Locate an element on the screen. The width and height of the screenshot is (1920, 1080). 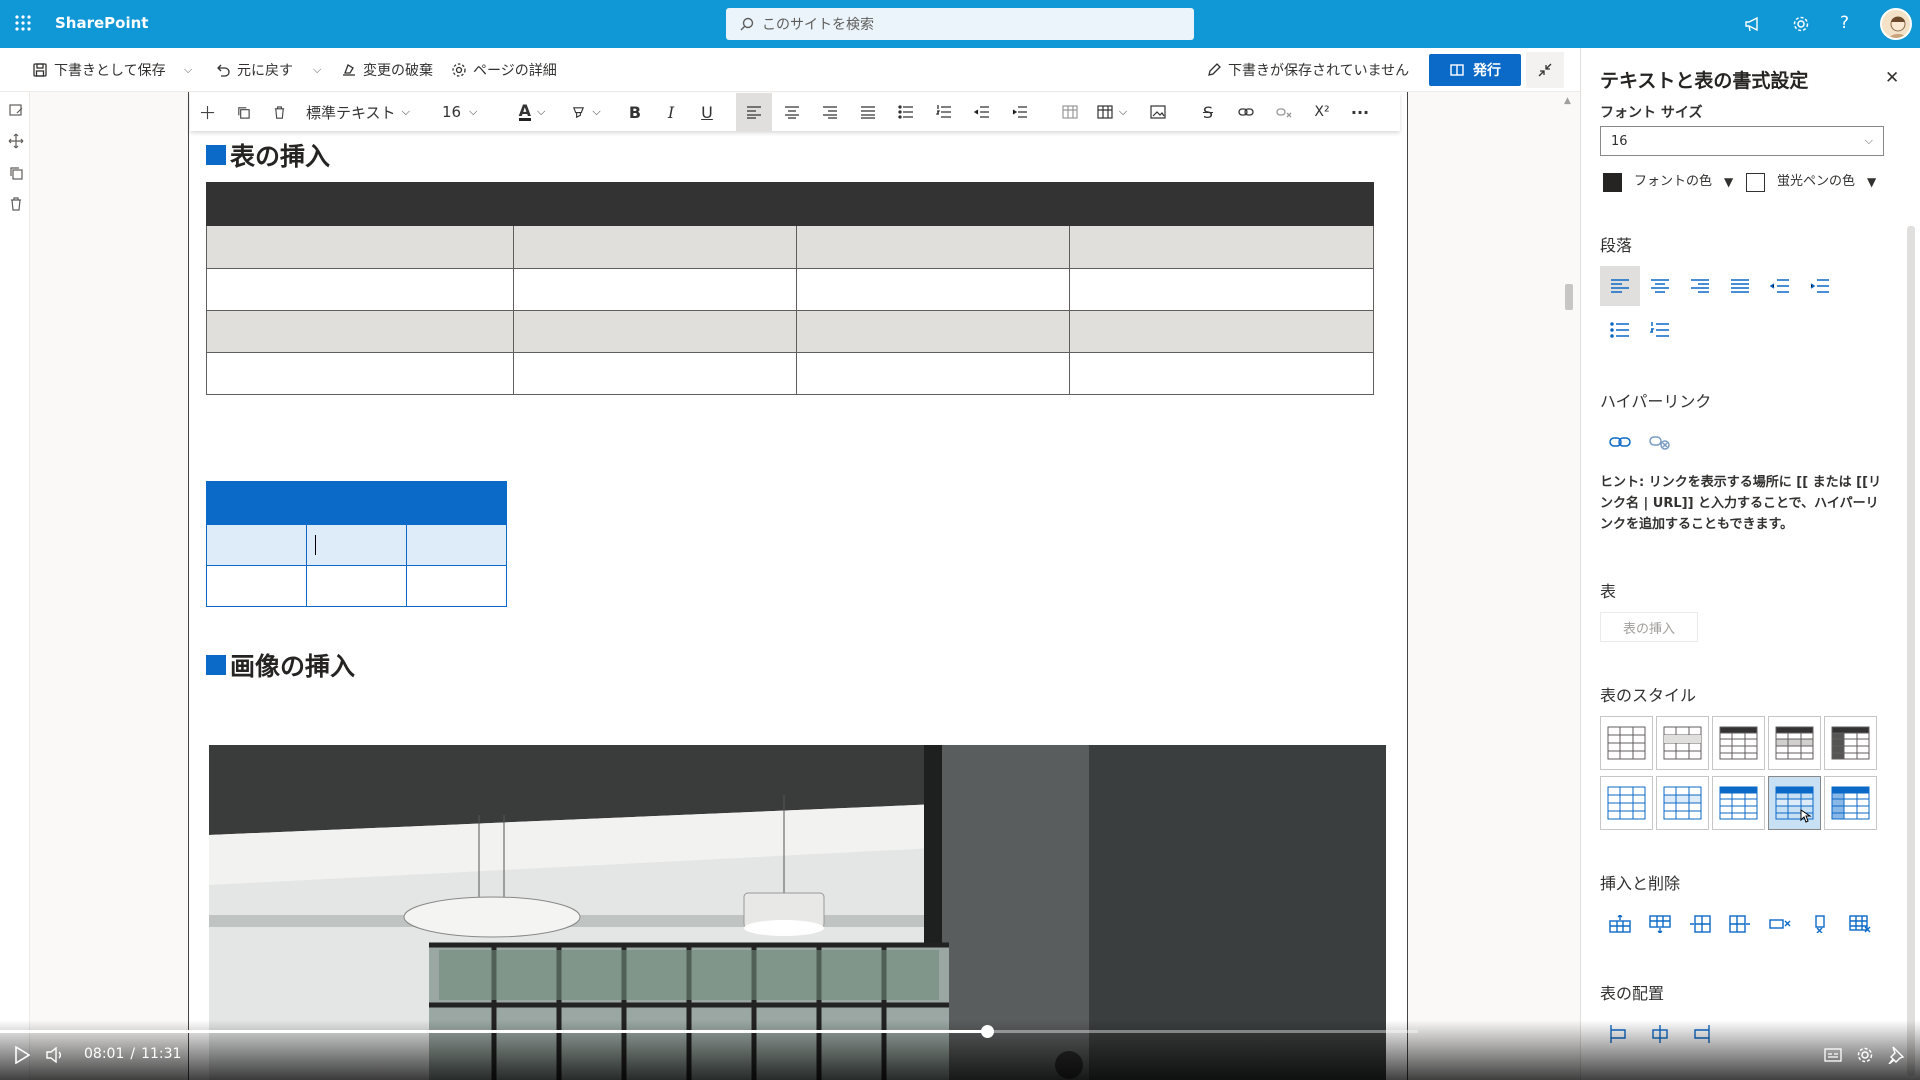
font-size-dropdown: 16 ⌵ is located at coordinates (467, 112).